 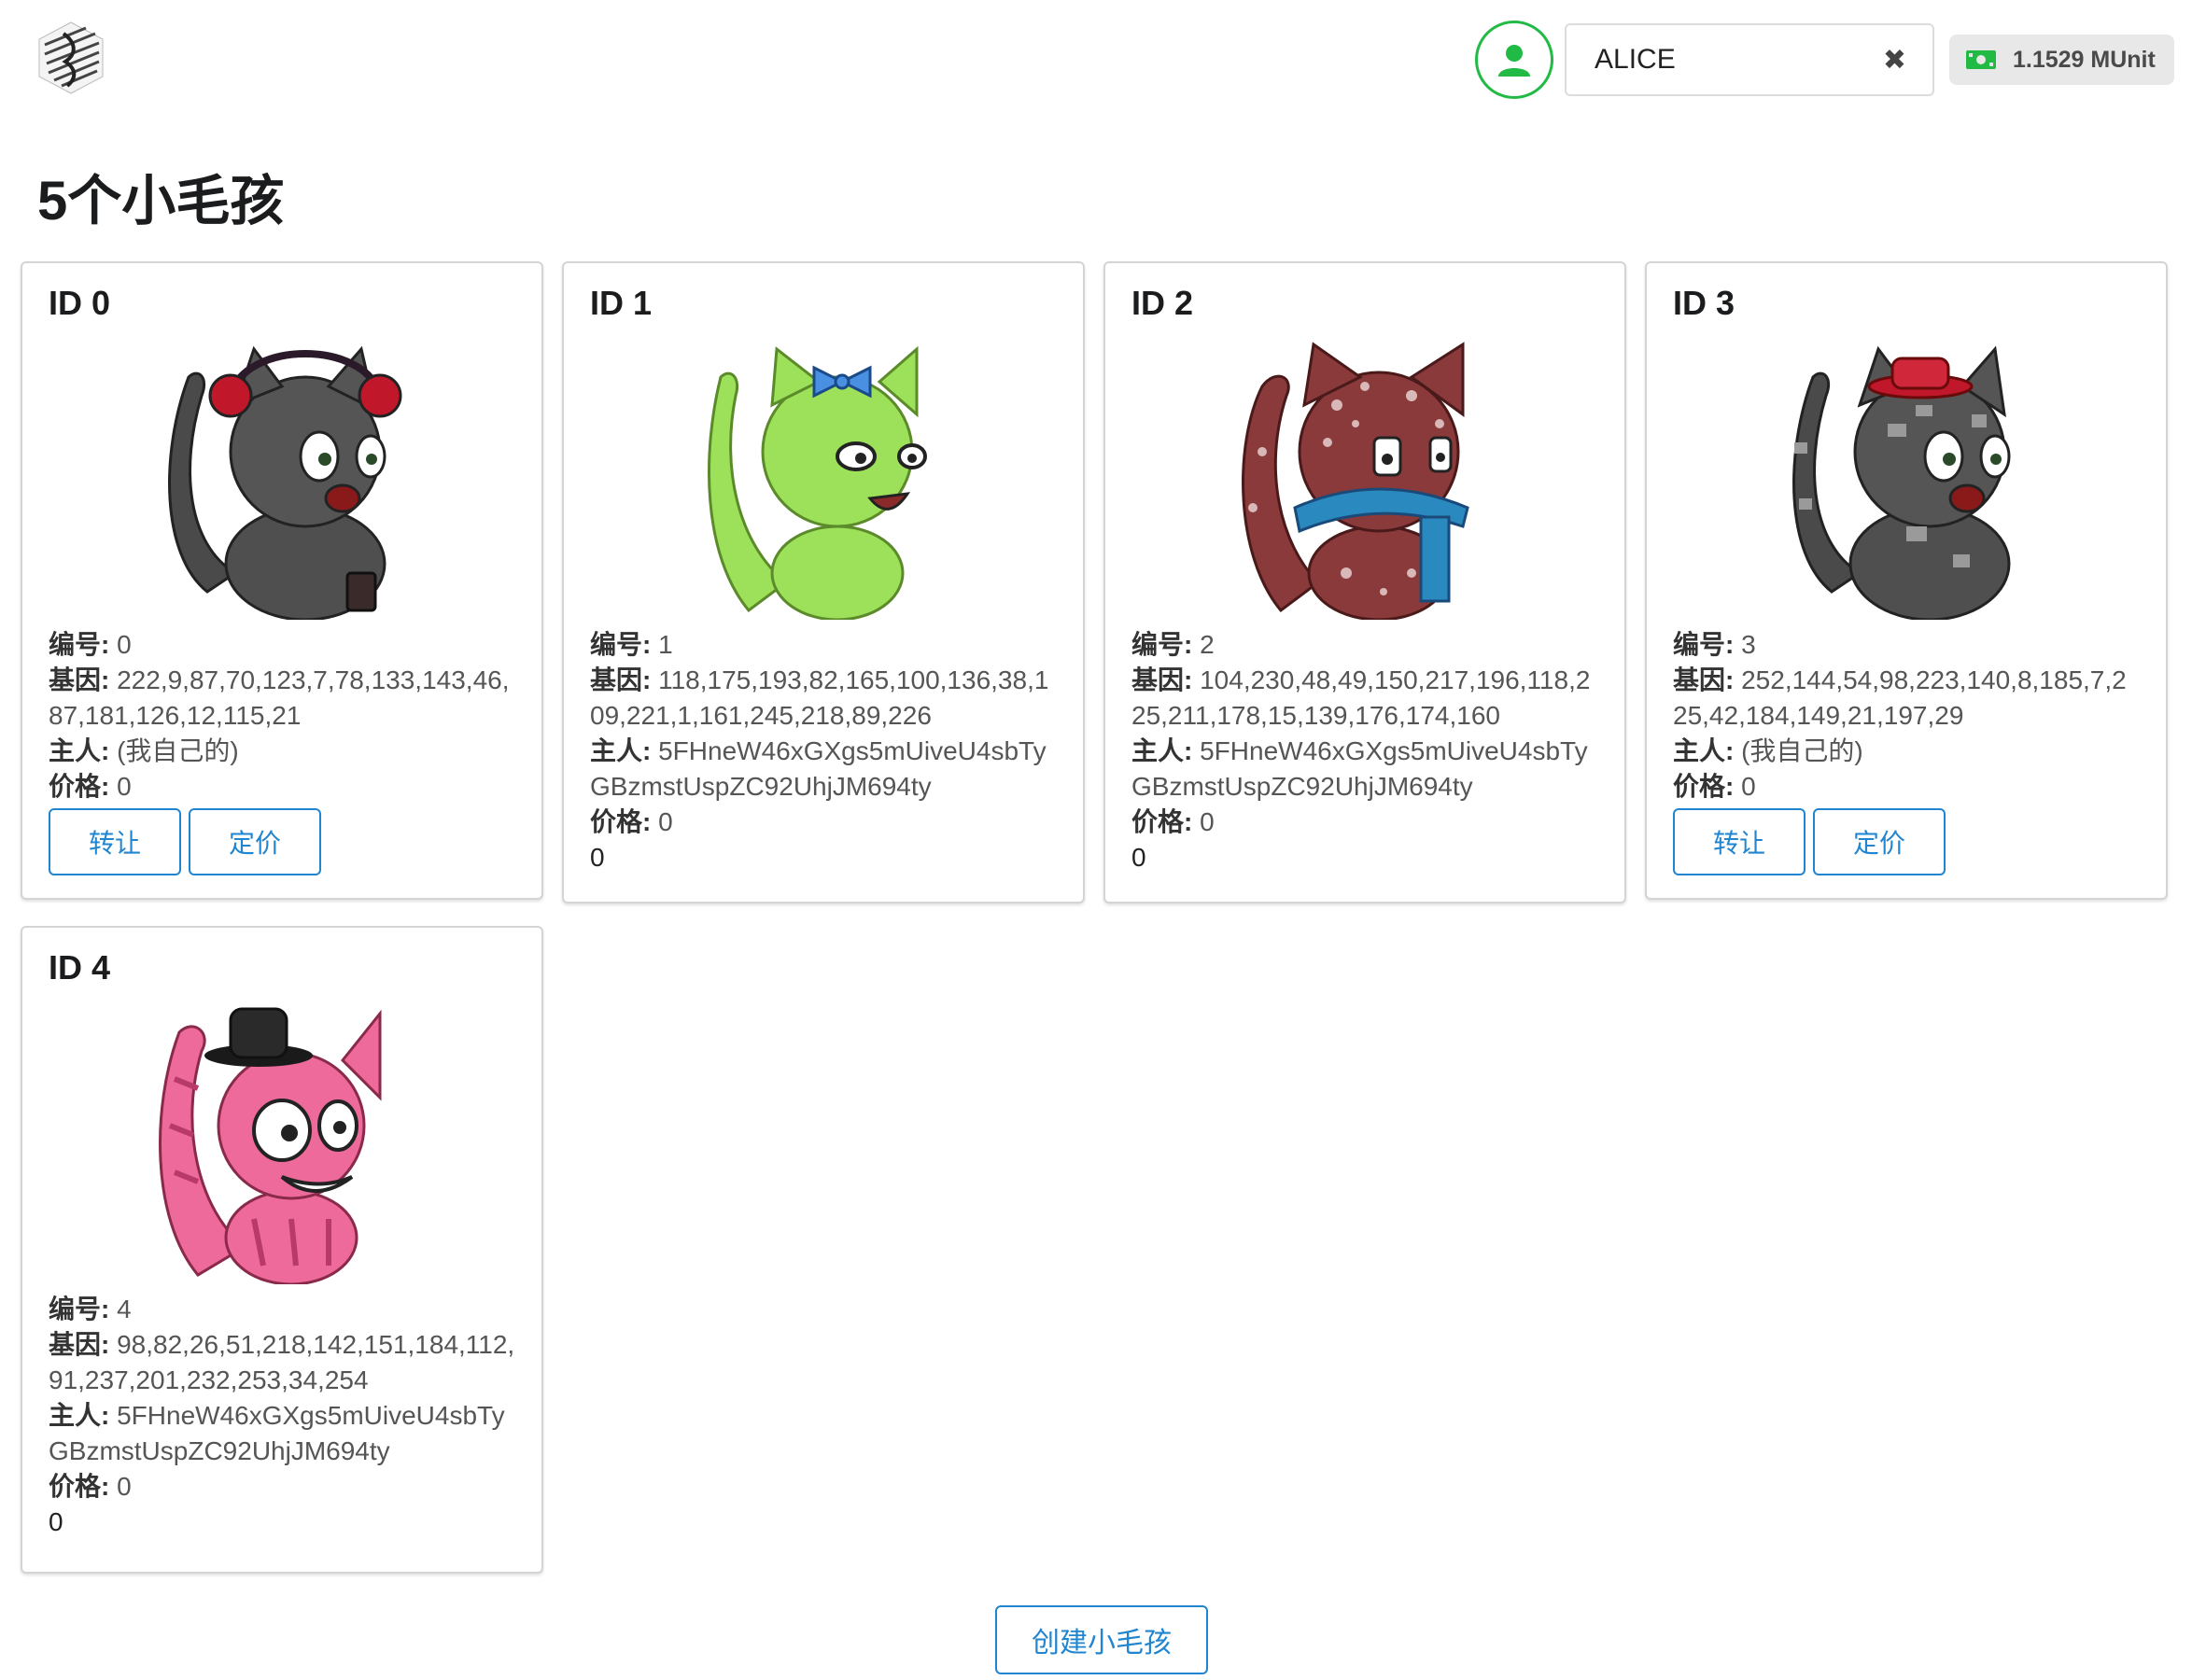 I want to click on kitty-number: 2, so click(x=1207, y=644).